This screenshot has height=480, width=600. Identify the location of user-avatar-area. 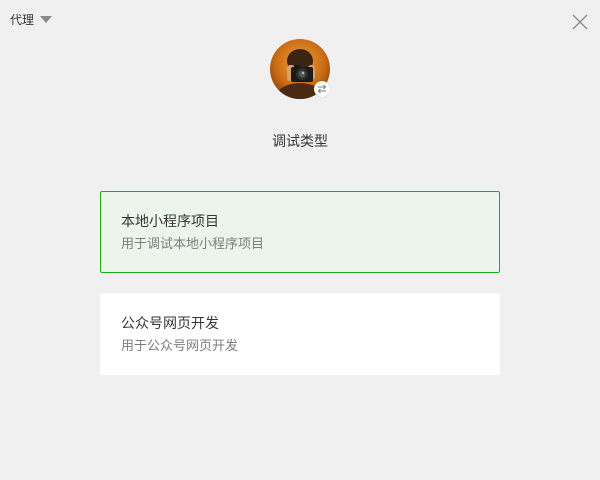
(300, 69).